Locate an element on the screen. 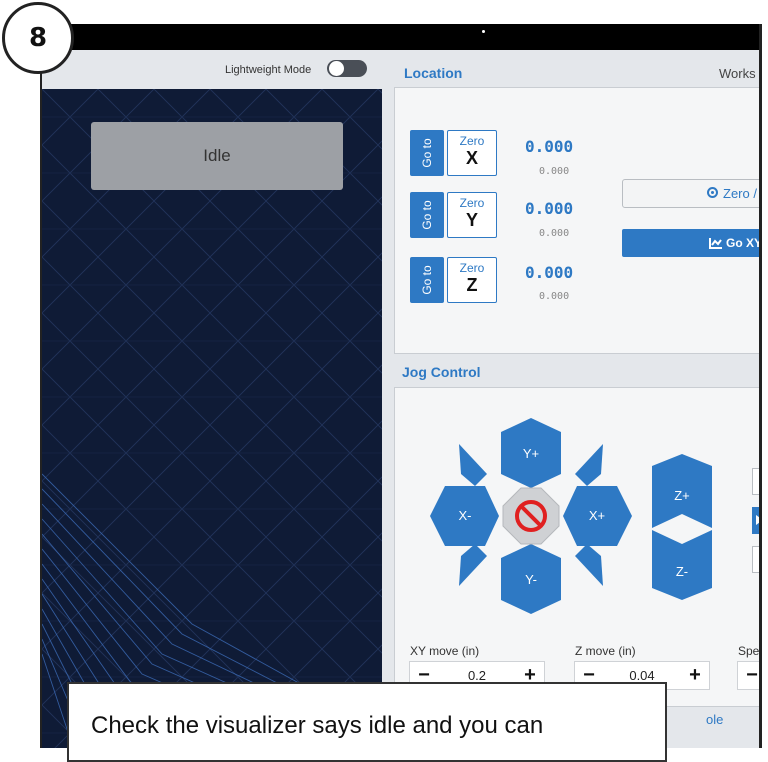 This screenshot has height=762, width=768. play-icon is located at coordinates (757, 520).